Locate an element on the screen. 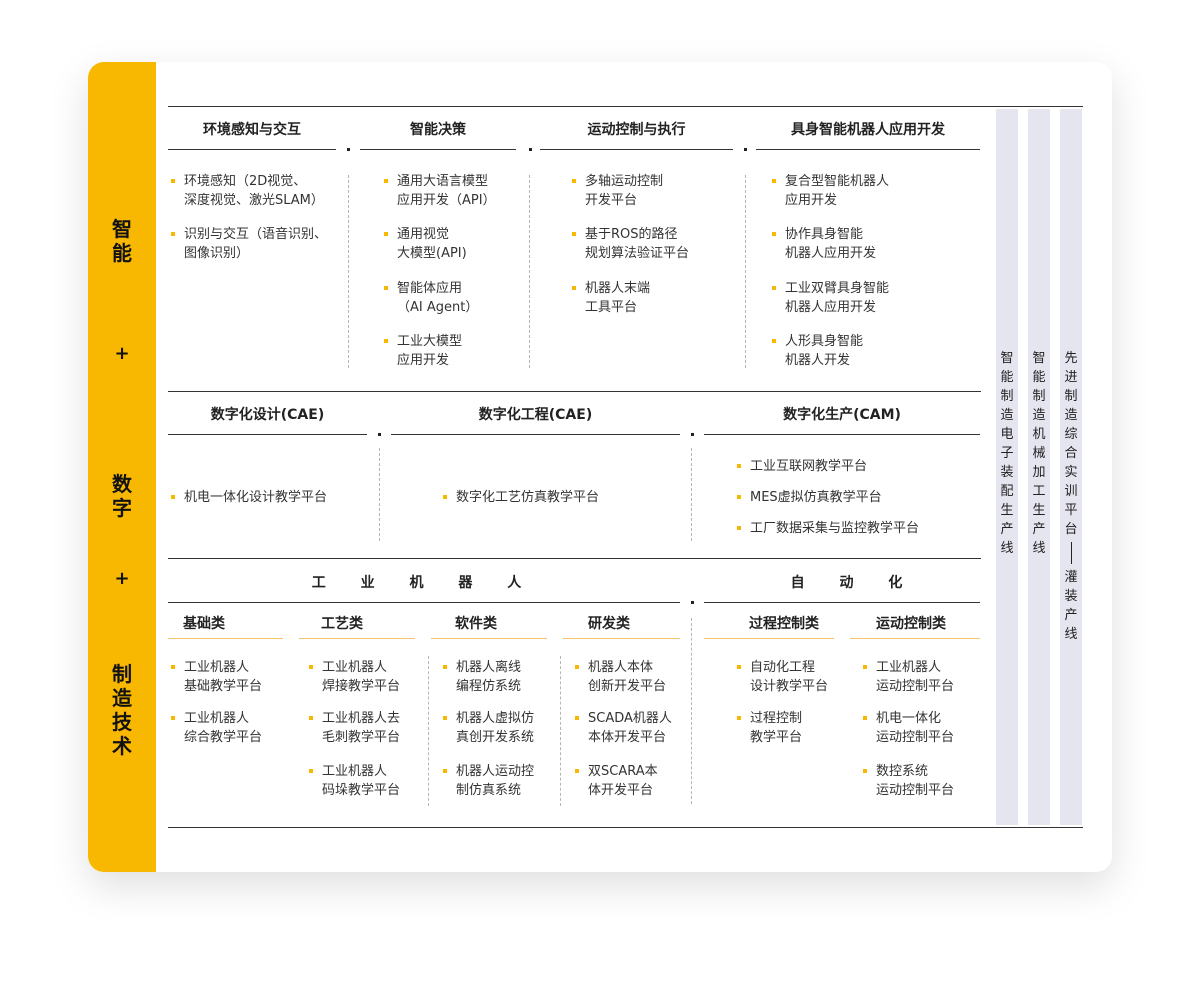  list-item: 双SCARA本 体开发平台 is located at coordinates (616, 781).